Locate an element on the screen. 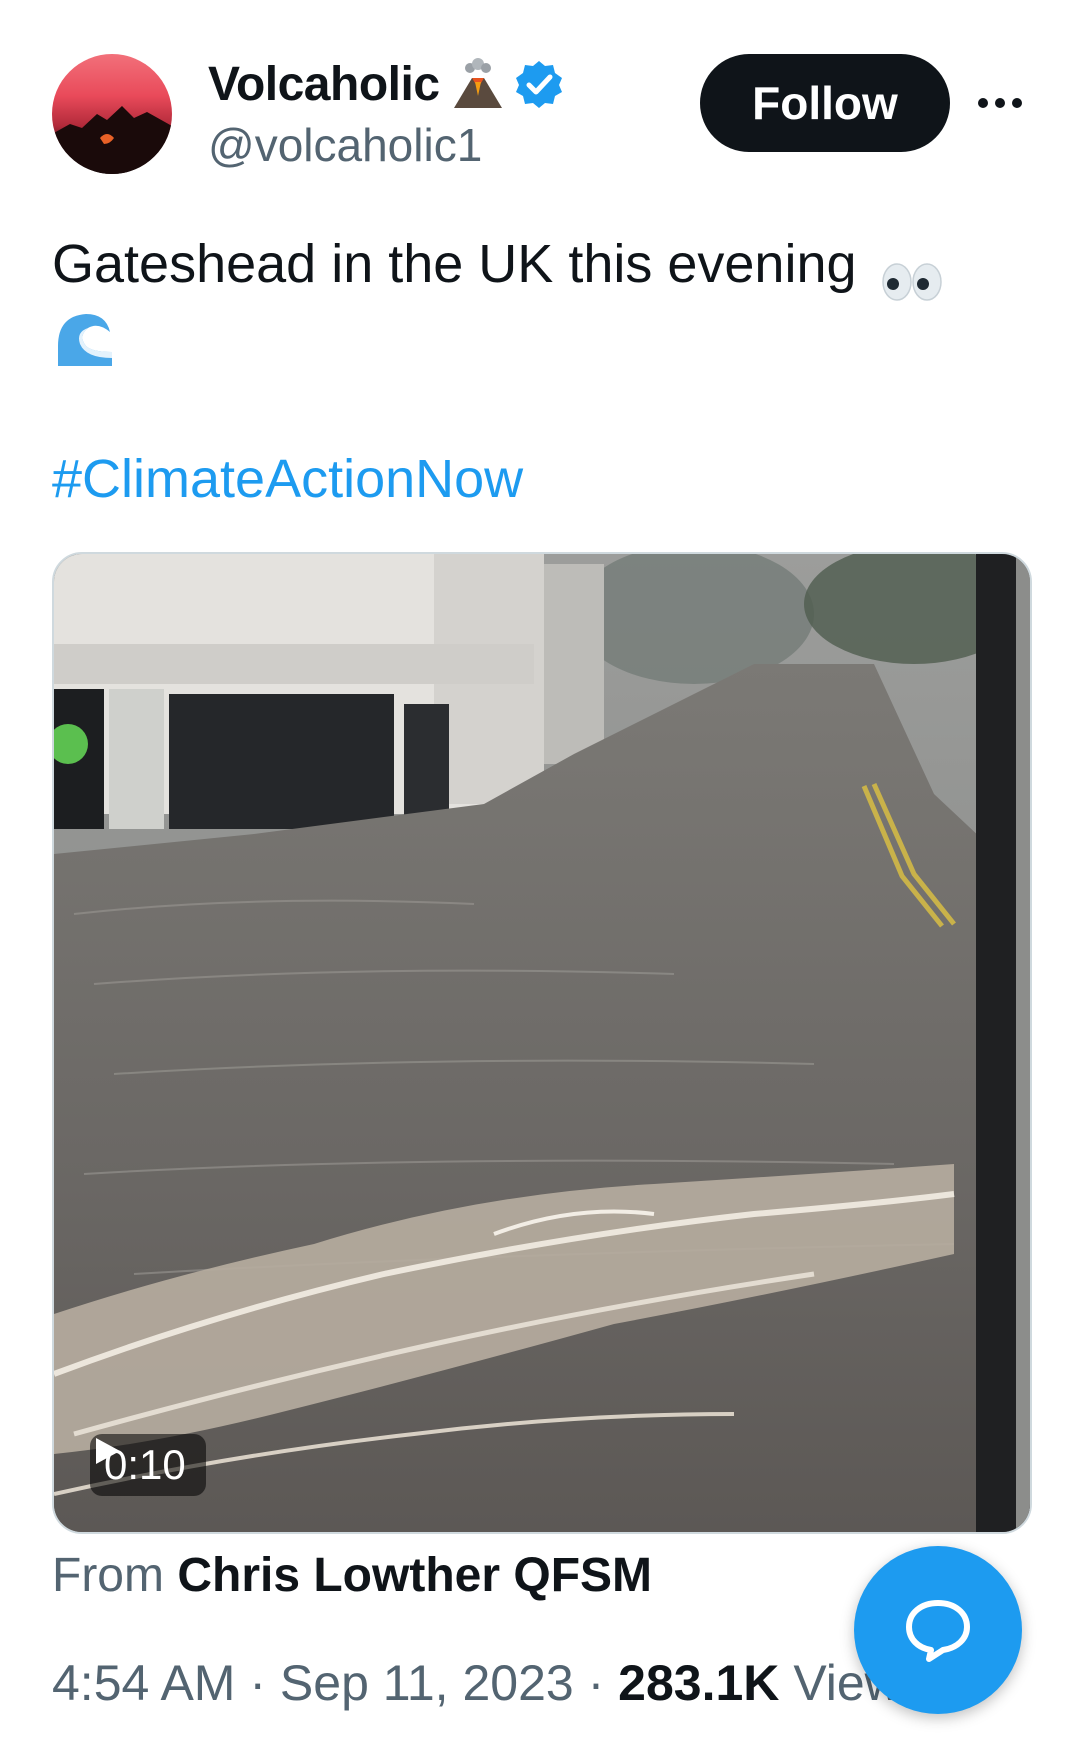 The height and width of the screenshot is (1763, 1080). author-display-name: Volcaholic is located at coordinates (324, 84).